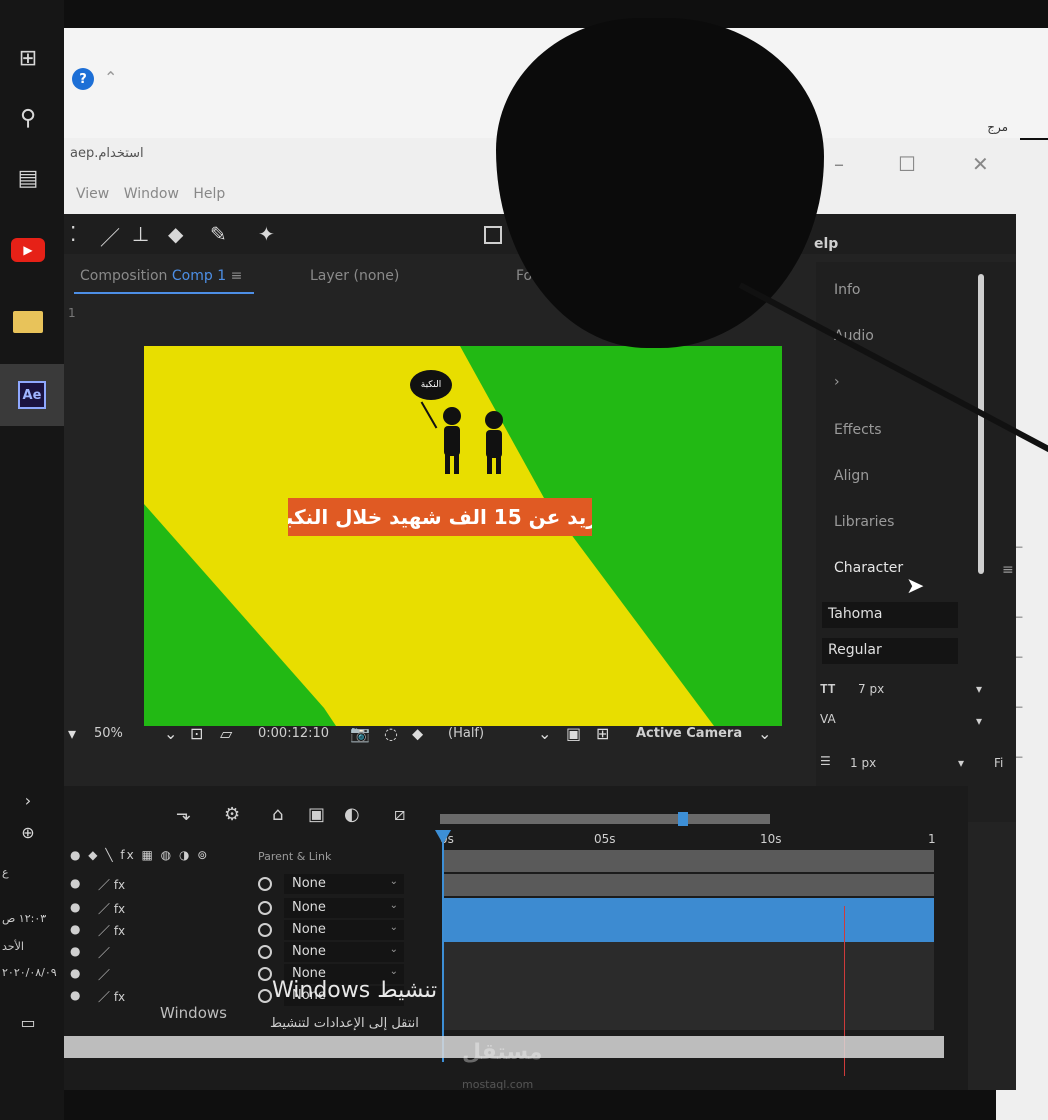 The height and width of the screenshot is (1120, 1048). Describe the element at coordinates (277, 814) in the screenshot. I see `shy-layers-icon: ⌂` at that location.